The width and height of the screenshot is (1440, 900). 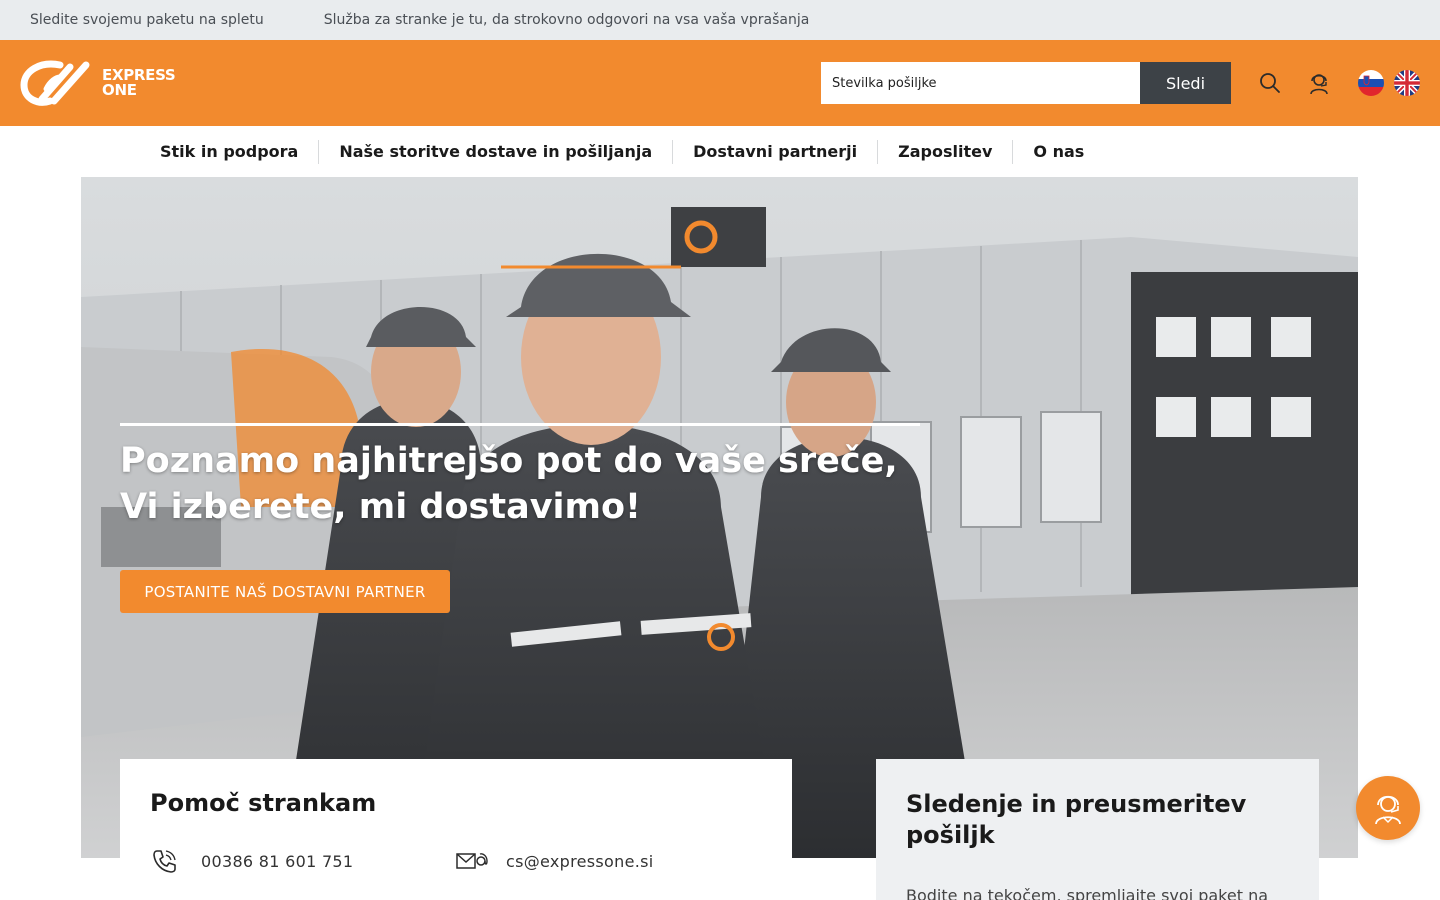 I want to click on logo-mark-icon, so click(x=55, y=83).